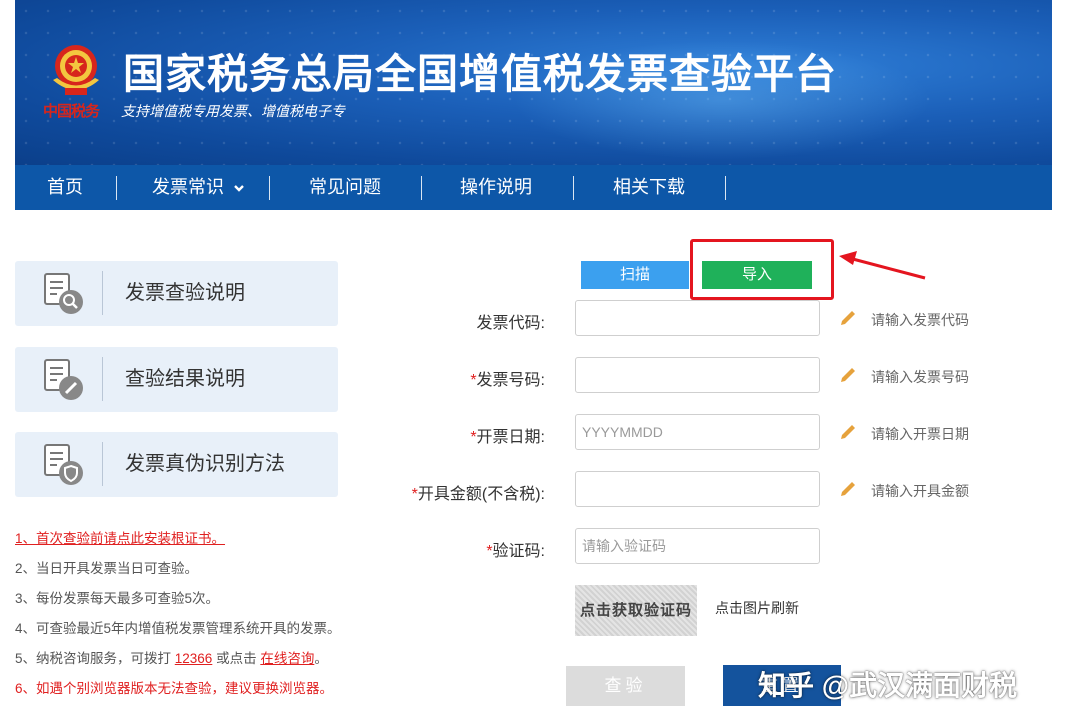 This screenshot has width=1080, height=728. I want to click on invoice-date-label-text: 开票日期:, so click(510, 437).